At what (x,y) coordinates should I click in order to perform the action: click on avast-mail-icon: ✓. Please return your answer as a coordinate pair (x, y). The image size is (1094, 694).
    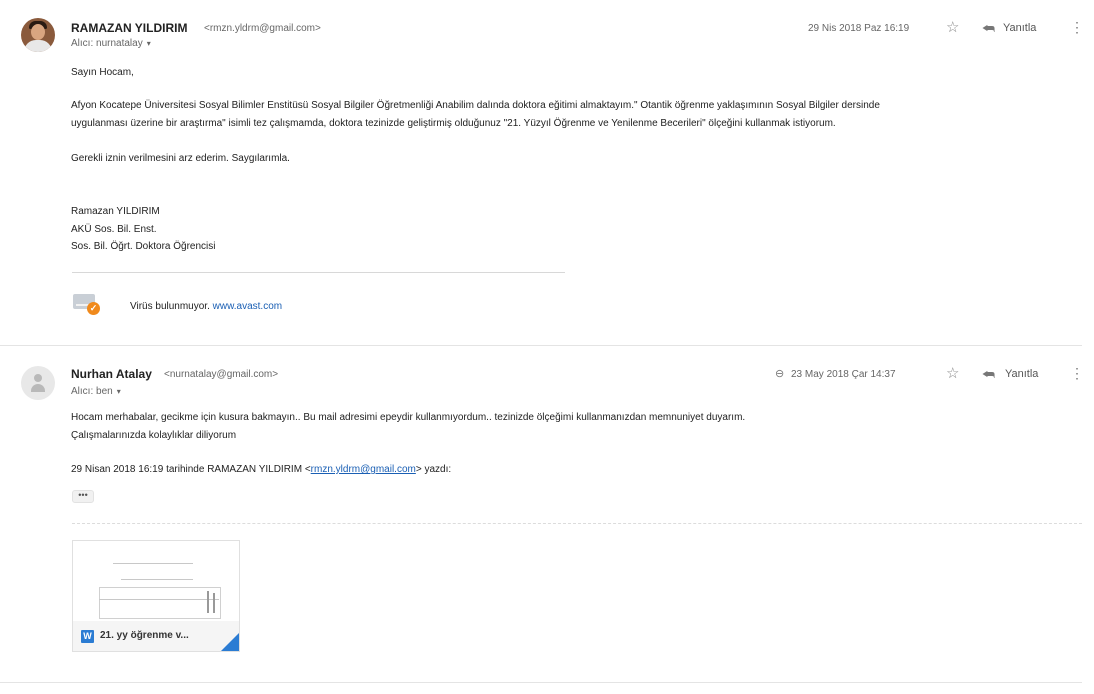
    Looking at the image, I should click on (86, 304).